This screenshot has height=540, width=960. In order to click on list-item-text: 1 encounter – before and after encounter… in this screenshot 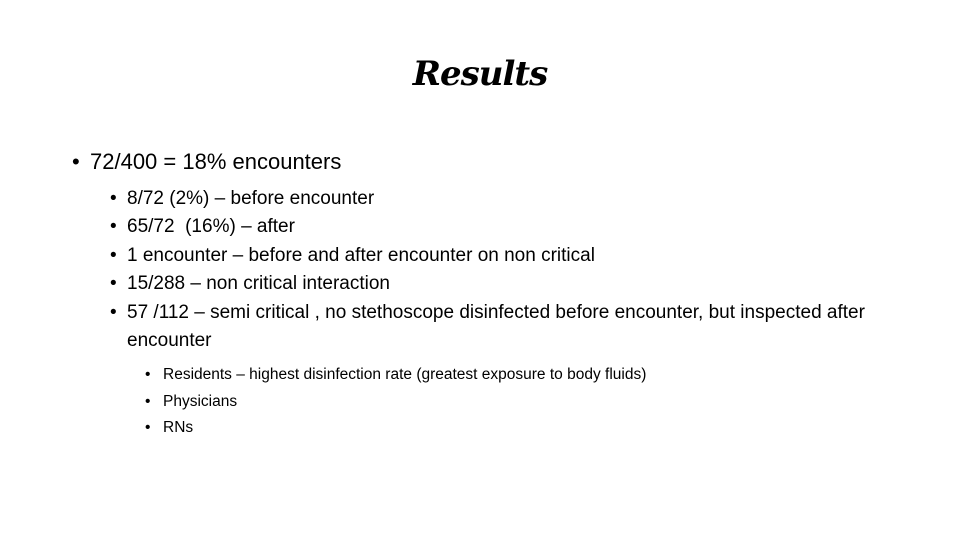, I will do `click(361, 255)`.